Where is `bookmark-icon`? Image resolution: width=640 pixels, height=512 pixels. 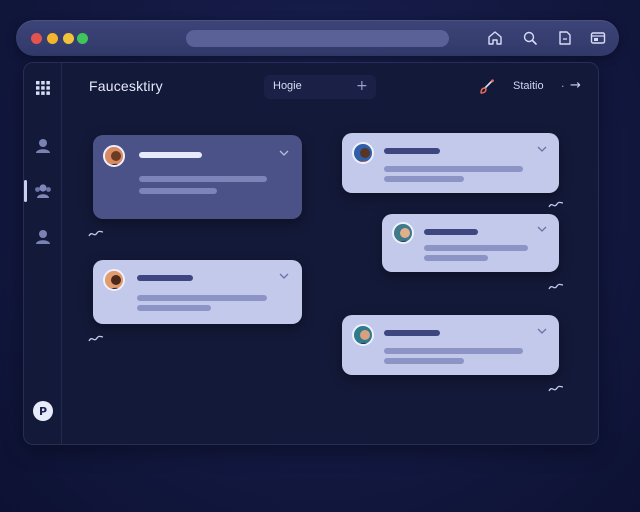 bookmark-icon is located at coordinates (565, 38).